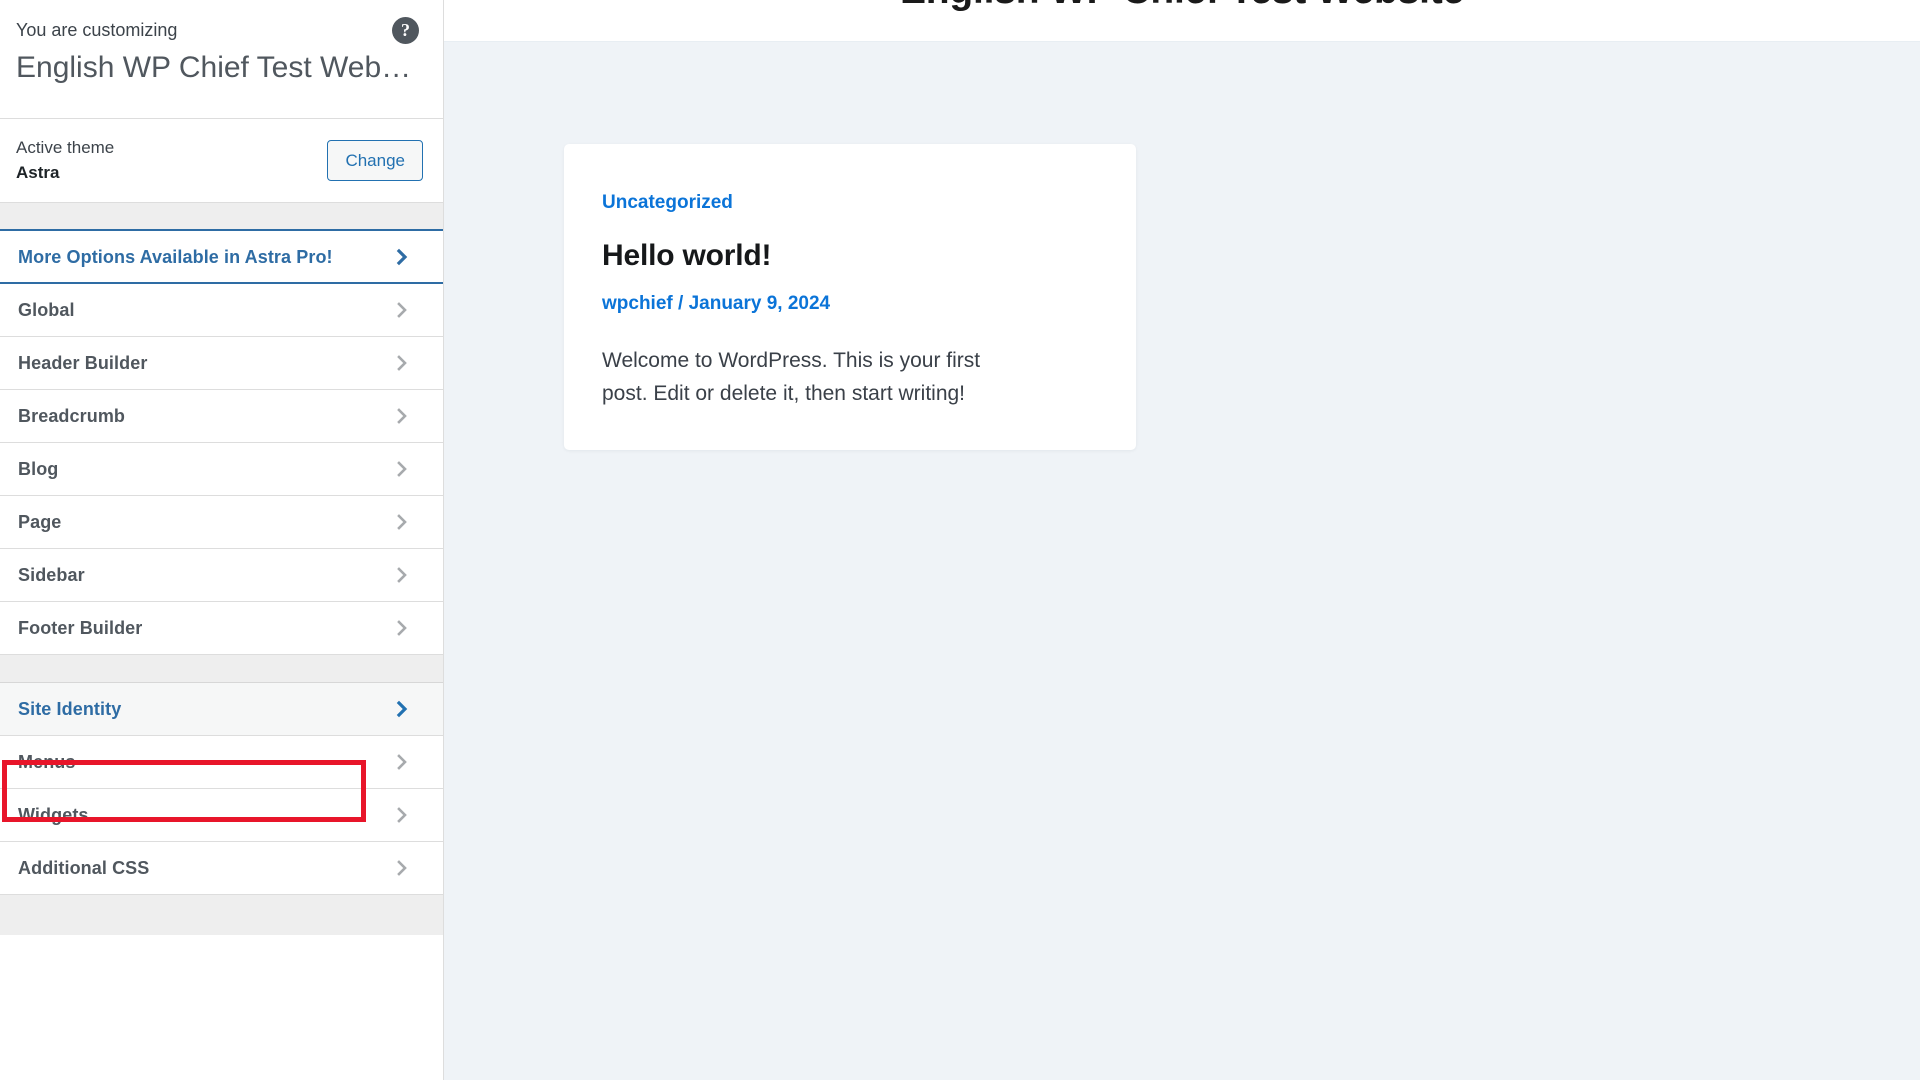  What do you see at coordinates (46, 310) in the screenshot?
I see `sidebar-item-label: Global` at bounding box center [46, 310].